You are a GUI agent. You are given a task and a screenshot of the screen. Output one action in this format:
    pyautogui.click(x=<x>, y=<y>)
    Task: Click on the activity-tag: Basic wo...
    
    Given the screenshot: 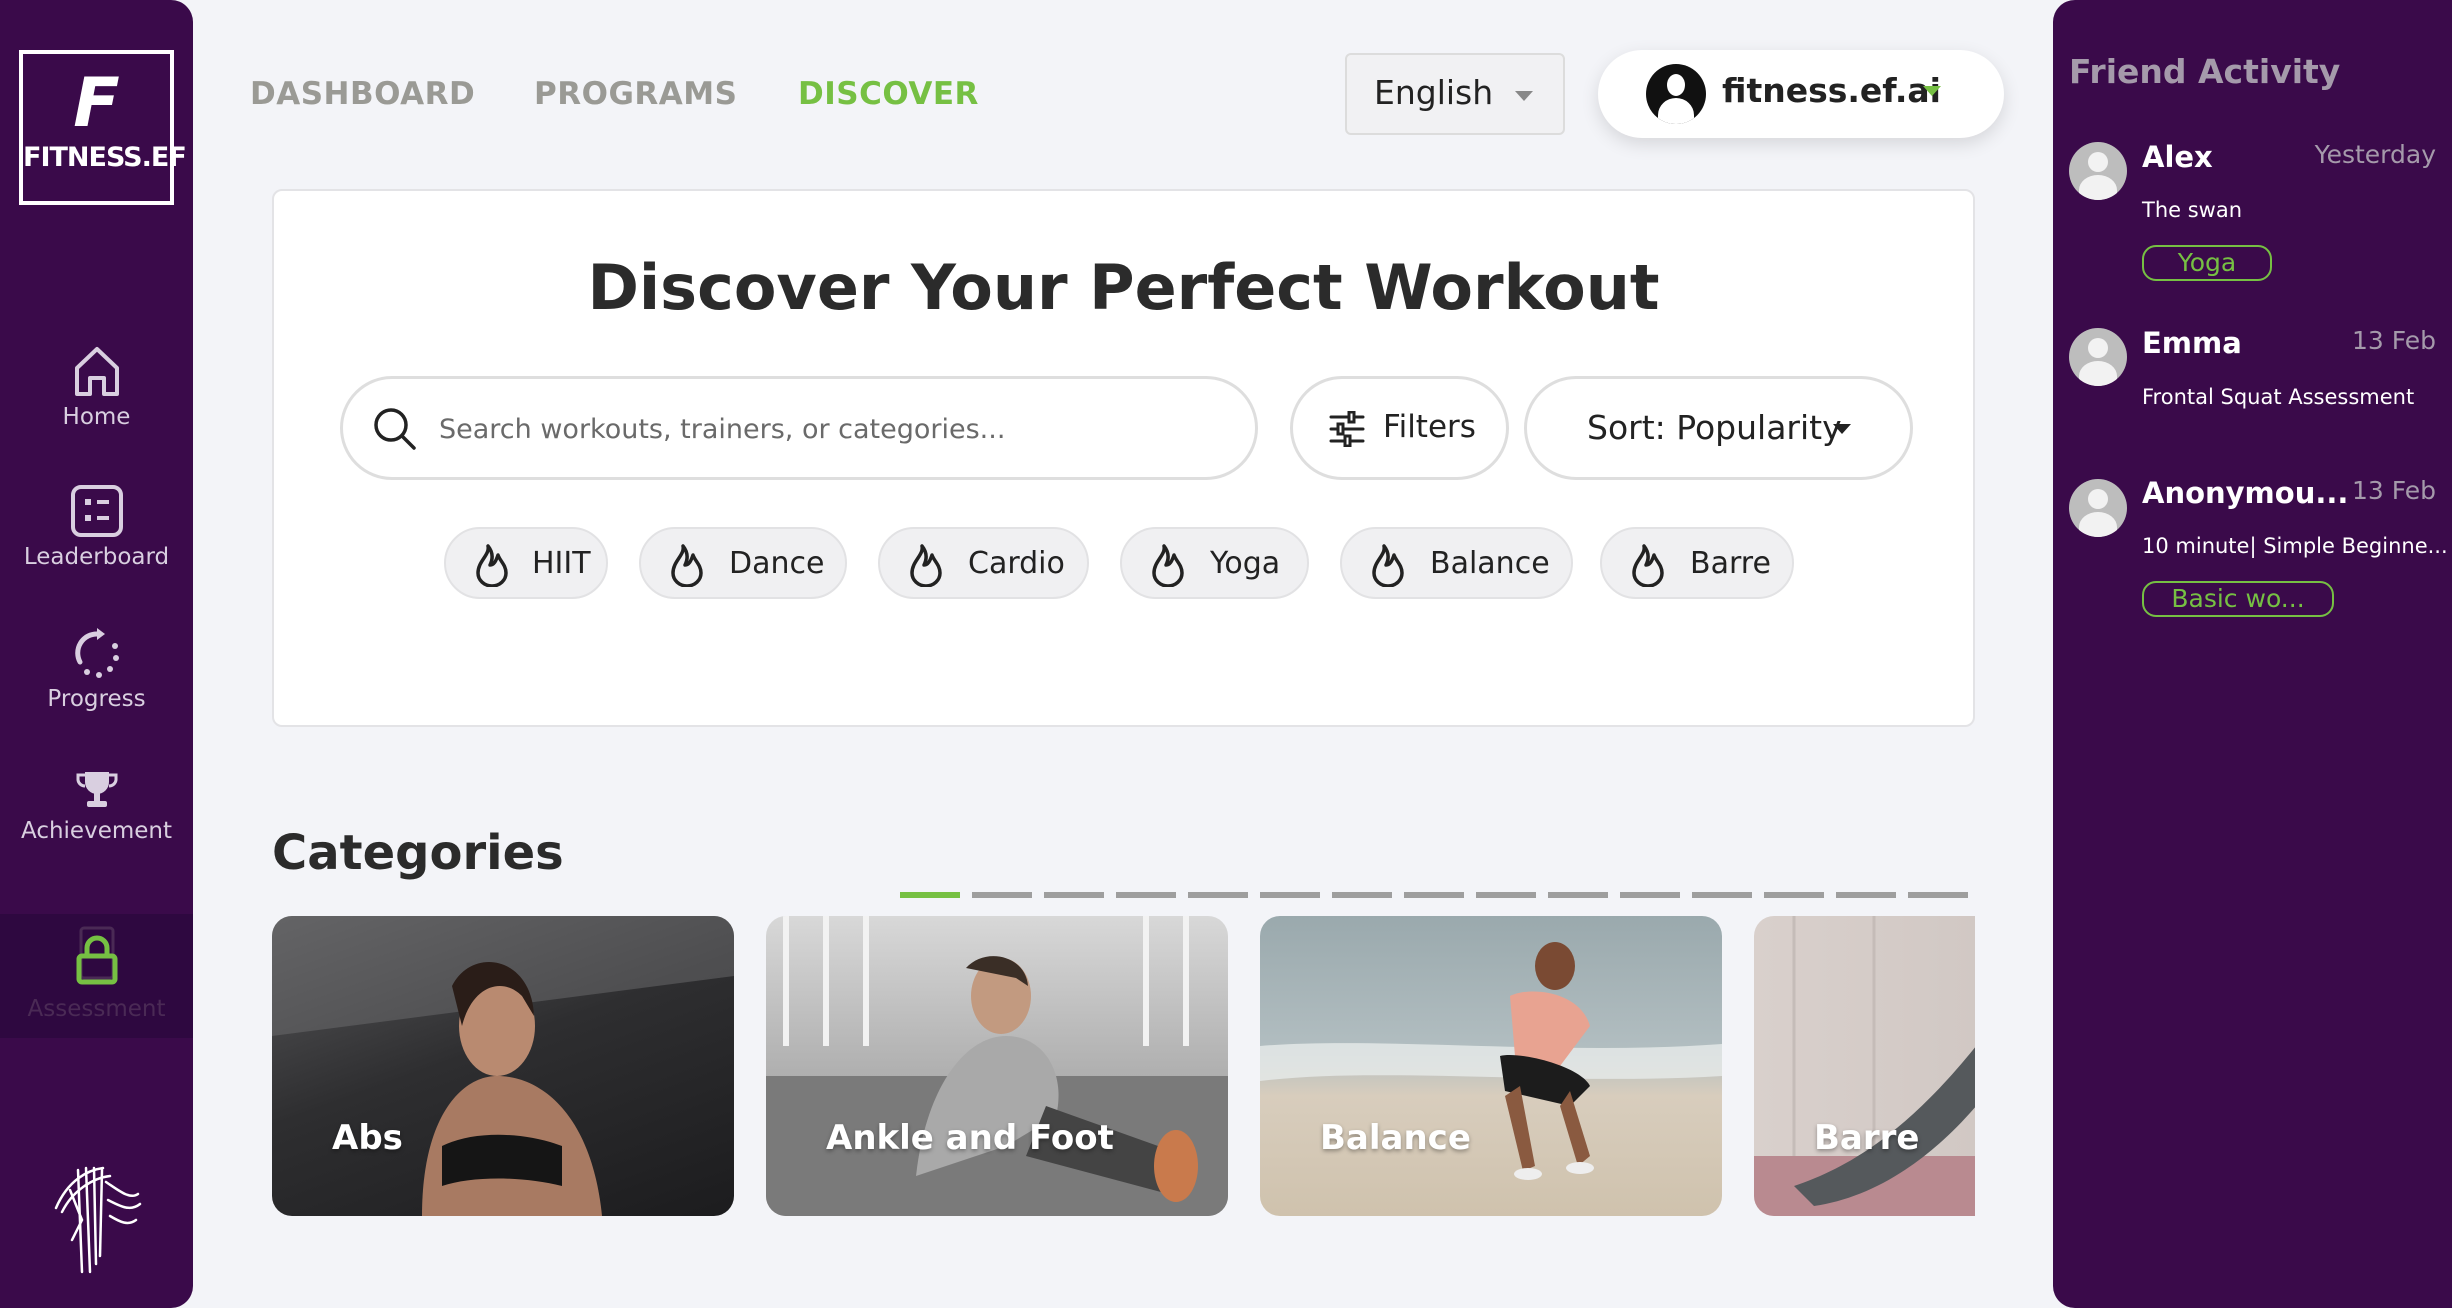 What is the action you would take?
    pyautogui.click(x=2238, y=599)
    